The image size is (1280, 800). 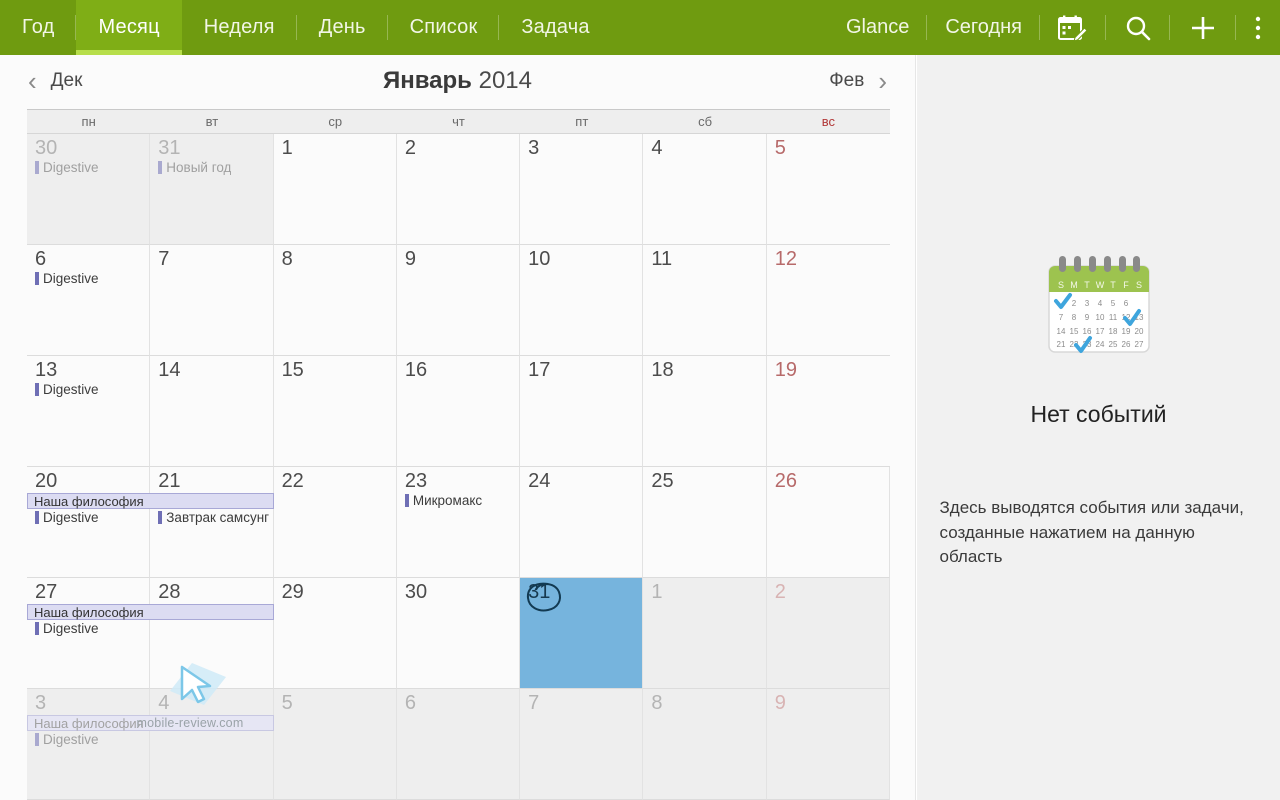 I want to click on tab-task: Задача, so click(x=555, y=27).